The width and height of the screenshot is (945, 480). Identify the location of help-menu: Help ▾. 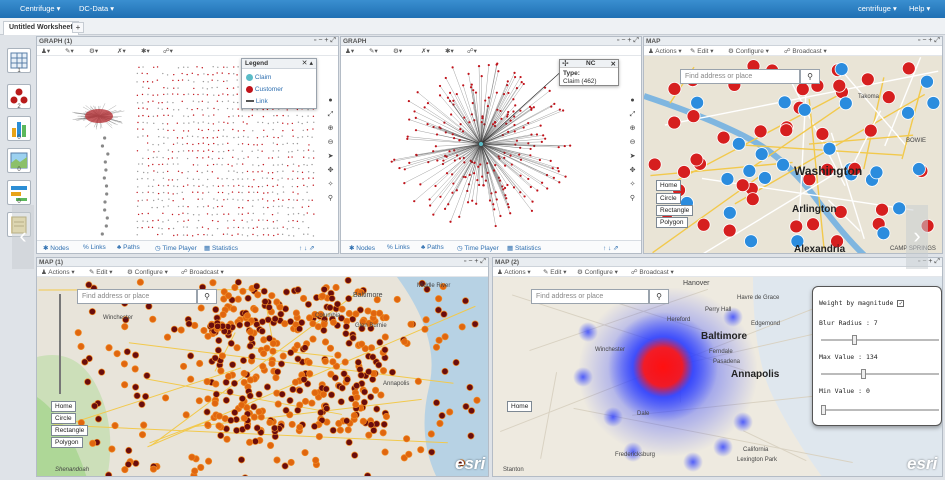
(919, 8).